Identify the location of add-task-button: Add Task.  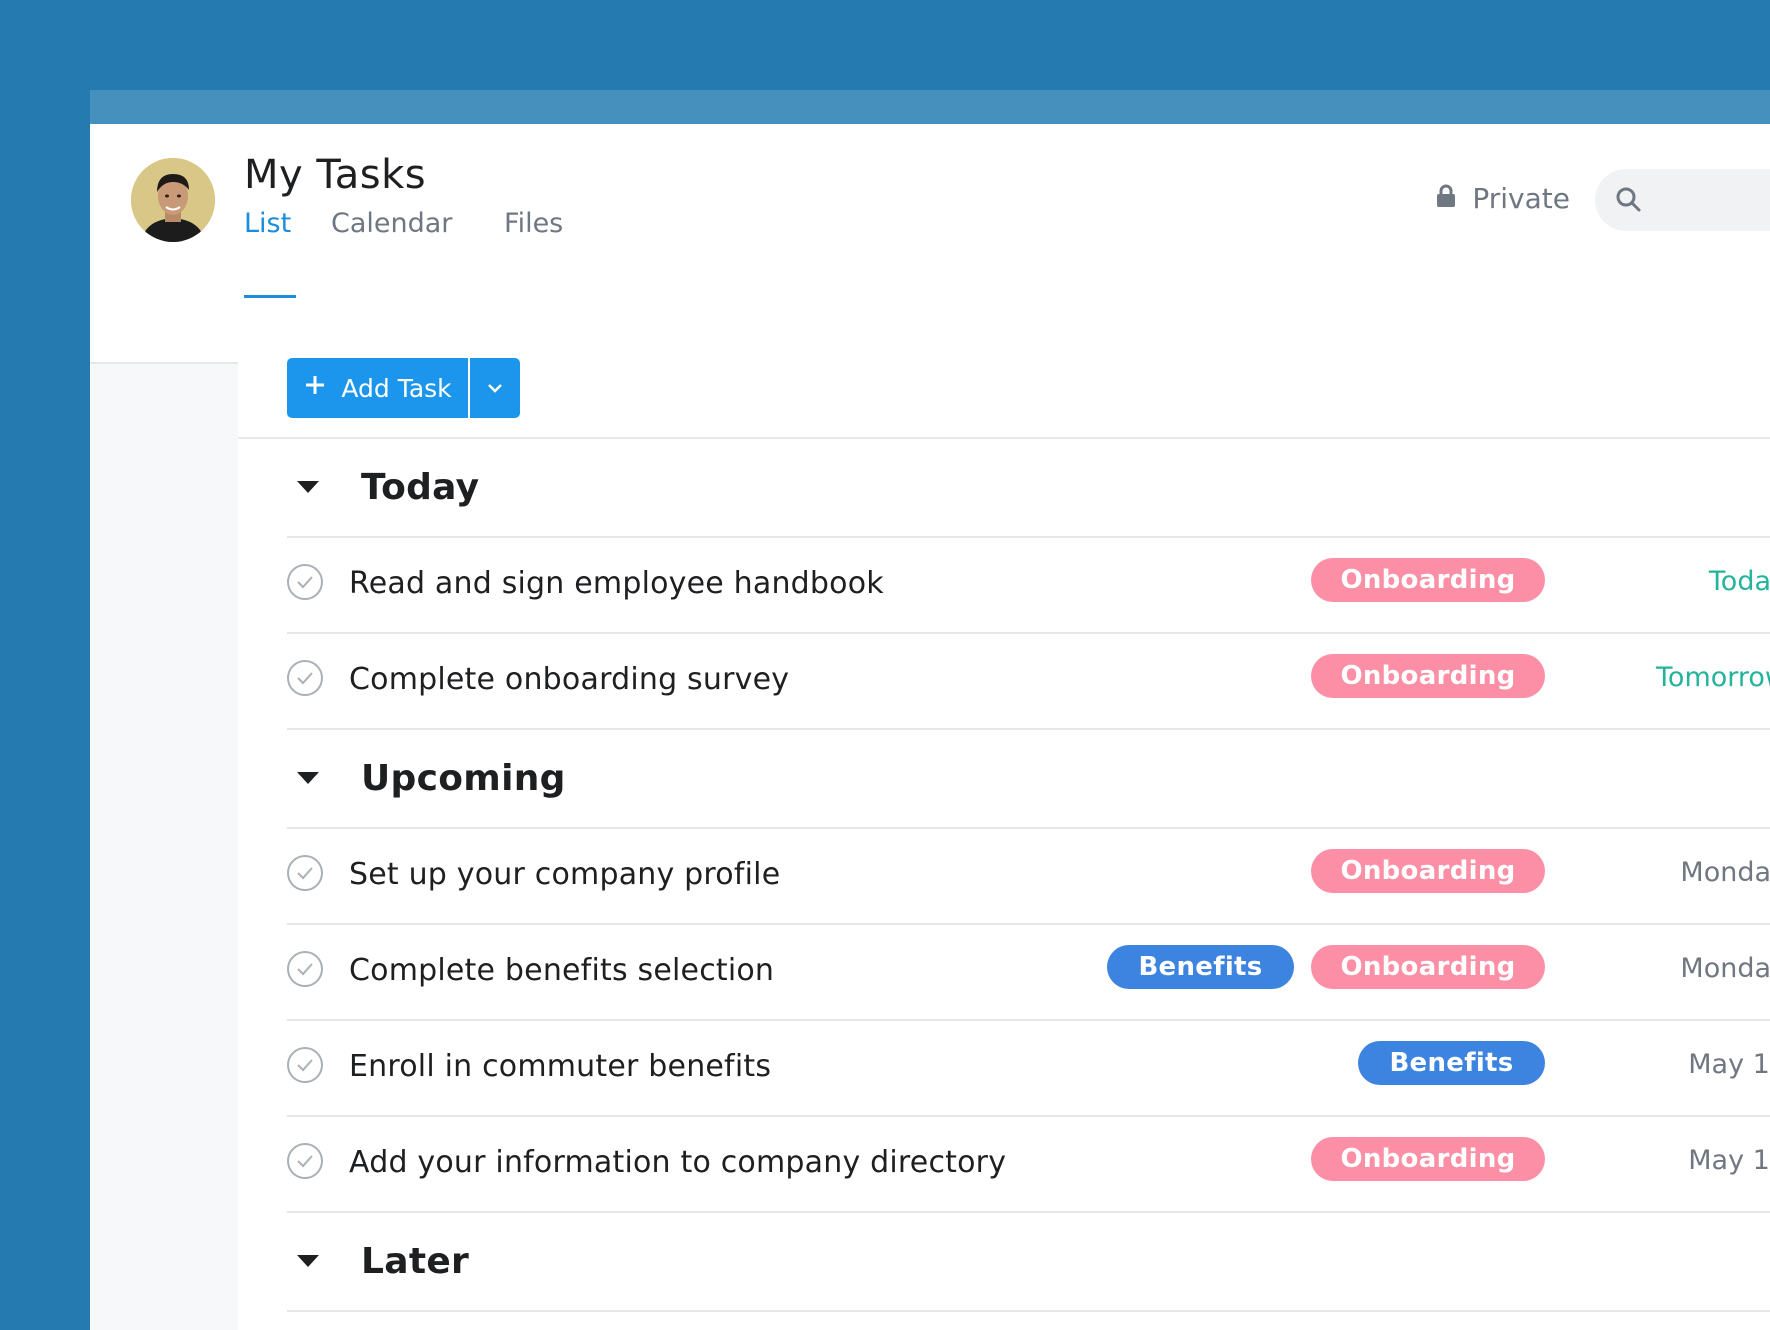
(377, 388).